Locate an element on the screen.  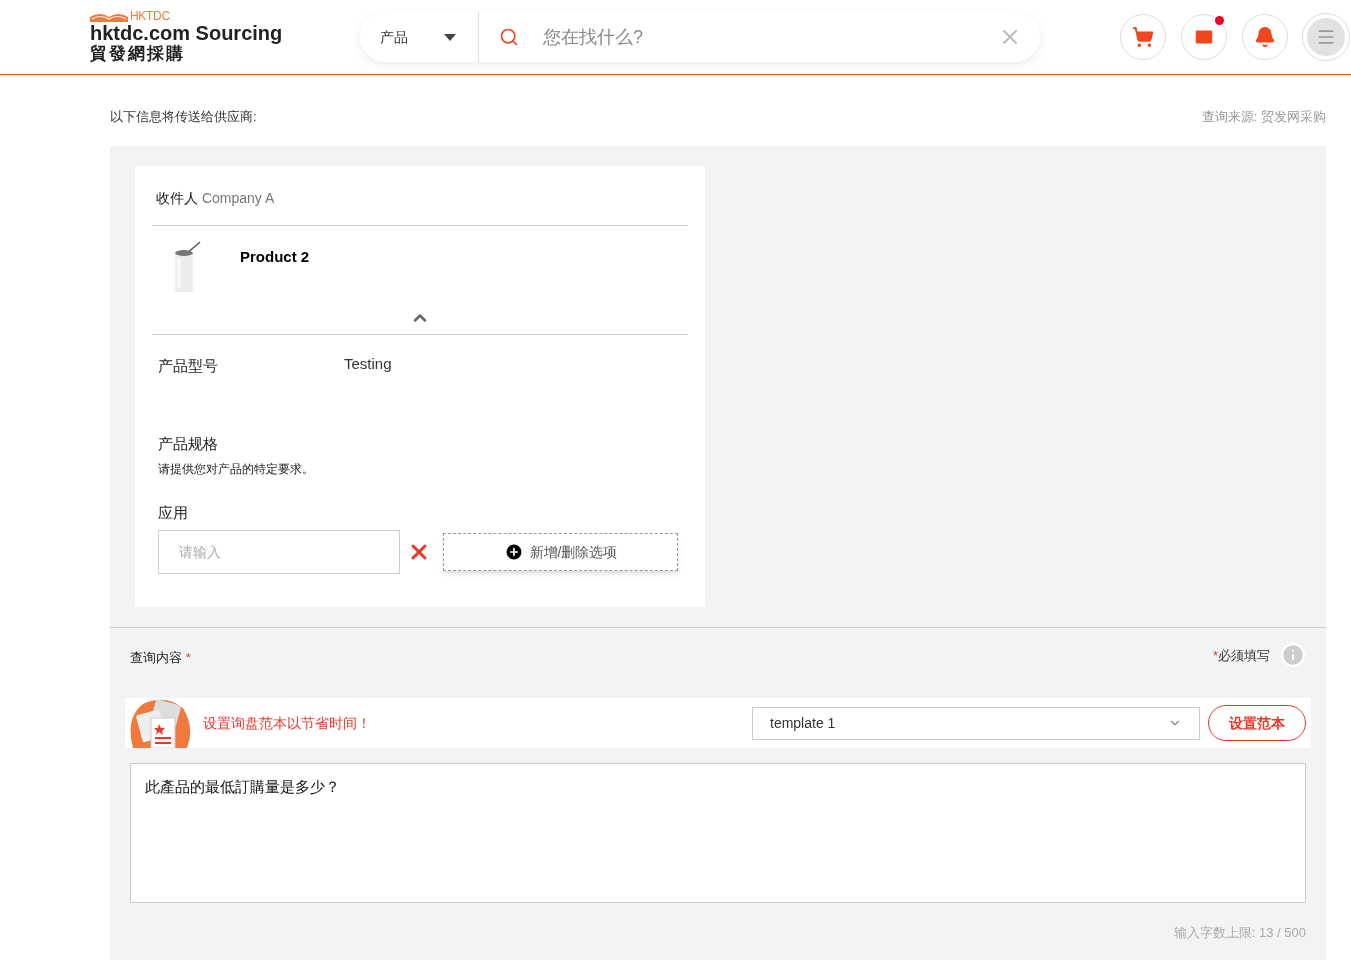
search-field: 您在找什么? is located at coordinates (770, 37).